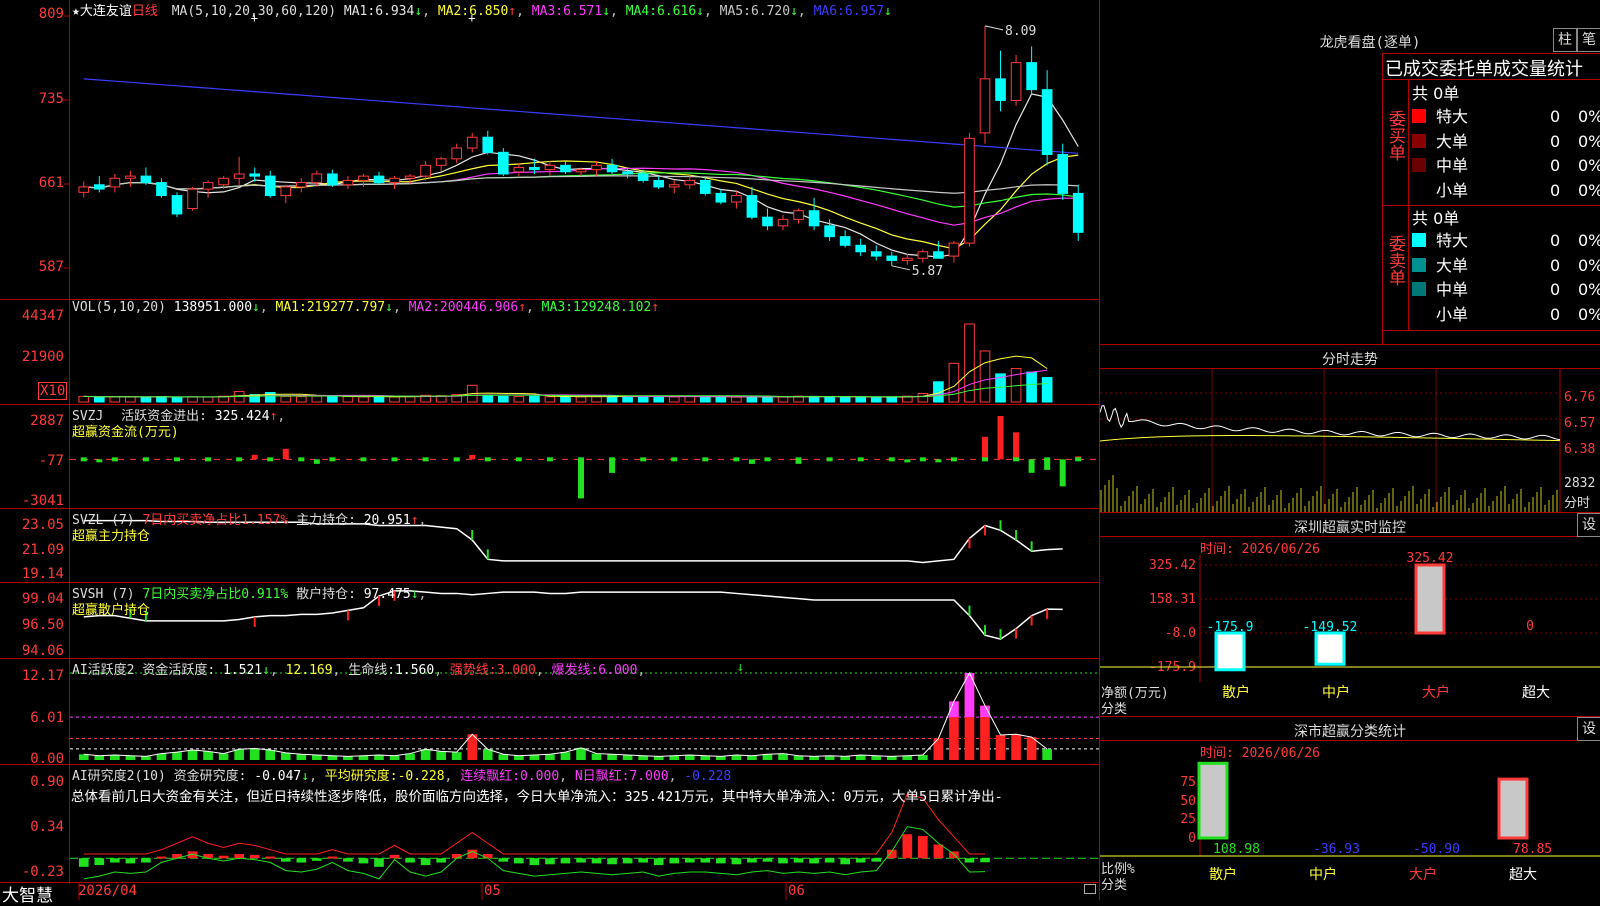 This screenshot has height=906, width=1600. I want to click on stock-name: 大连友谊, so click(105, 11).